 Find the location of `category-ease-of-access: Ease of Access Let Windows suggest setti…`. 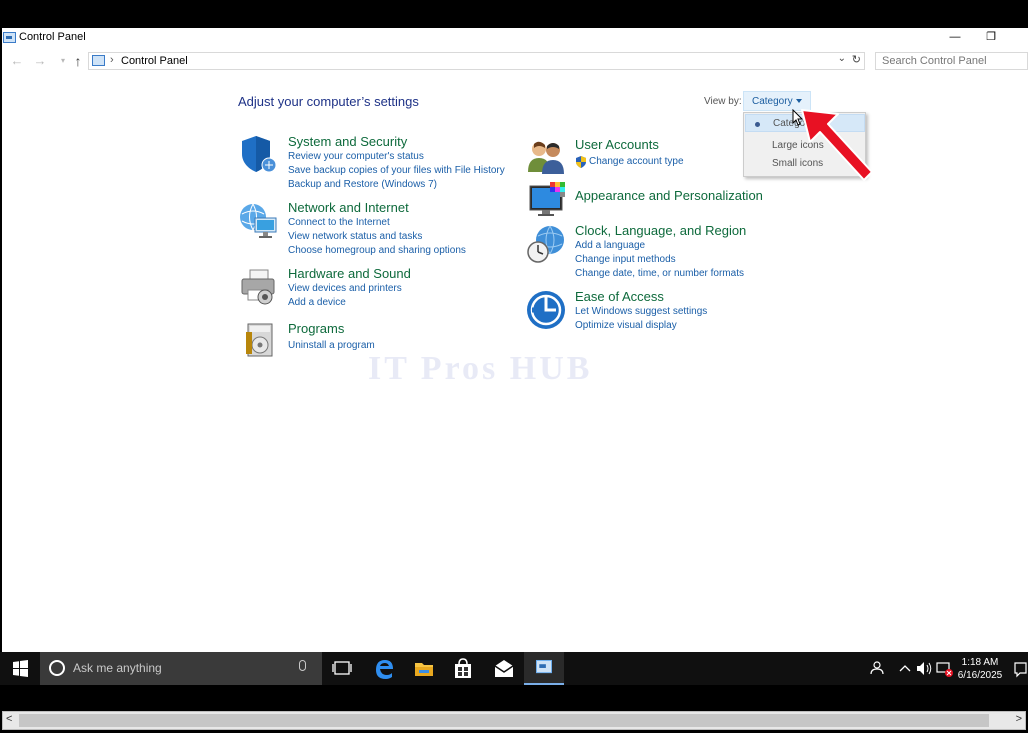

category-ease-of-access: Ease of Access Let Windows suggest setti… is located at coordinates (641, 311).